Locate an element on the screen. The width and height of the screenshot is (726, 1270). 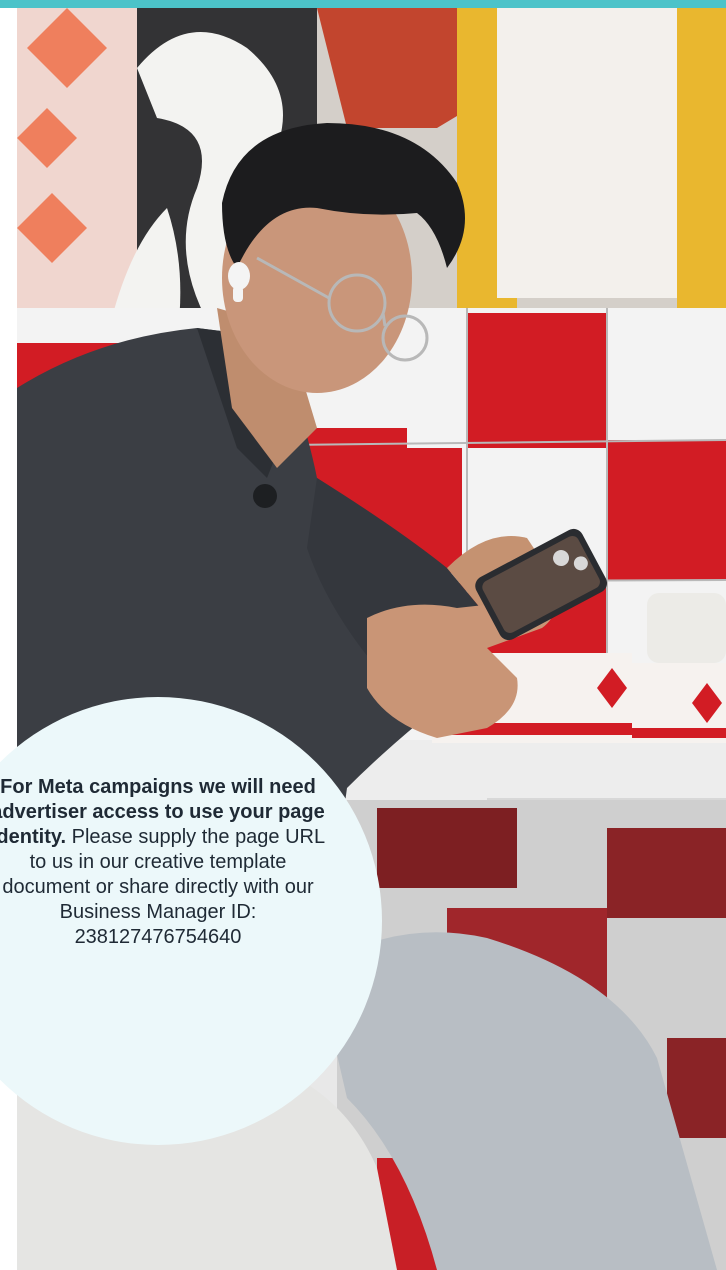
accent-top-bar is located at coordinates (363, 4).